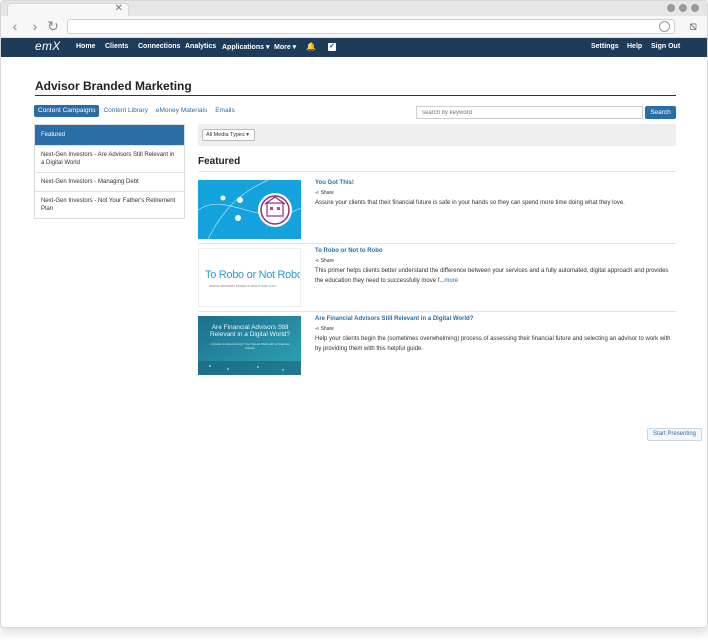 This screenshot has height=640, width=708. What do you see at coordinates (437, 171) in the screenshot?
I see `section-divider` at bounding box center [437, 171].